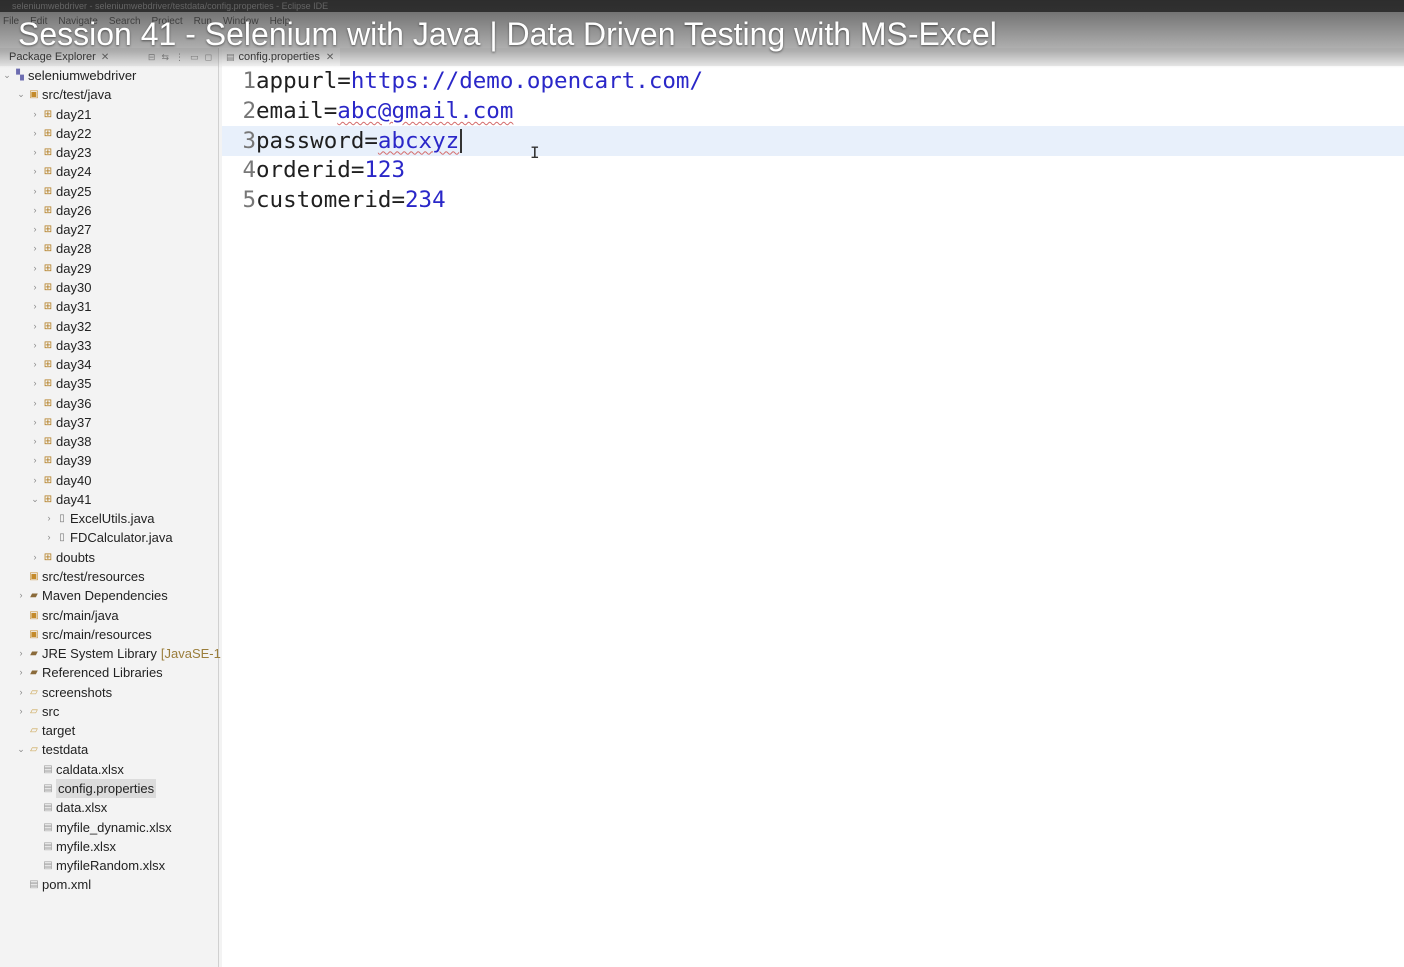 This screenshot has width=1404, height=967. Describe the element at coordinates (61, 268) in the screenshot. I see `tree-item: › ⊞ day29` at that location.